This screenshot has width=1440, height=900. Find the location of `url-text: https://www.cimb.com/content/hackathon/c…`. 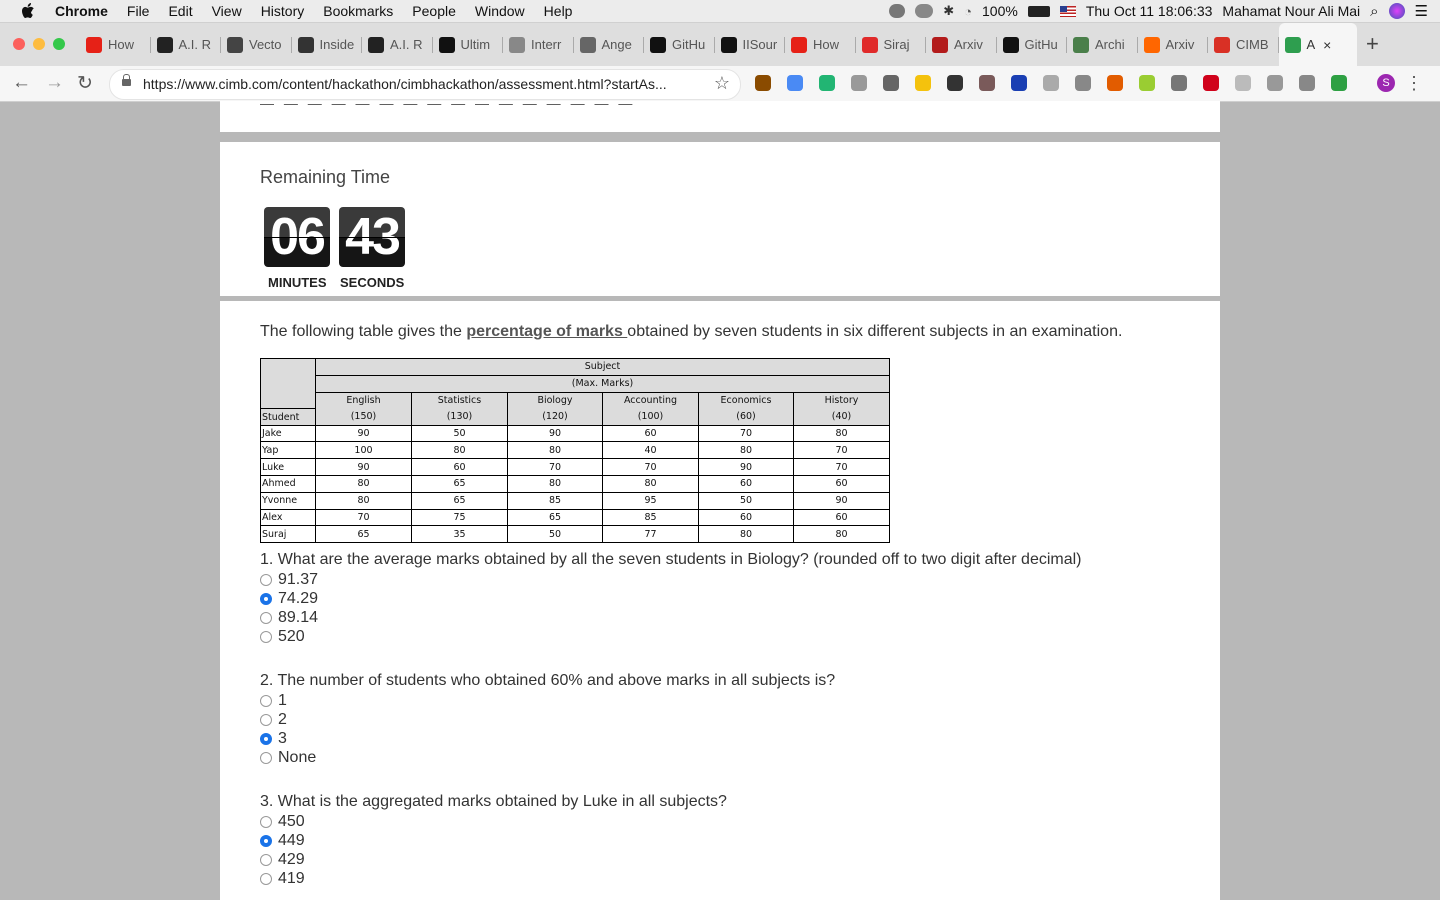

url-text: https://www.cimb.com/content/hackathon/c… is located at coordinates (405, 84).